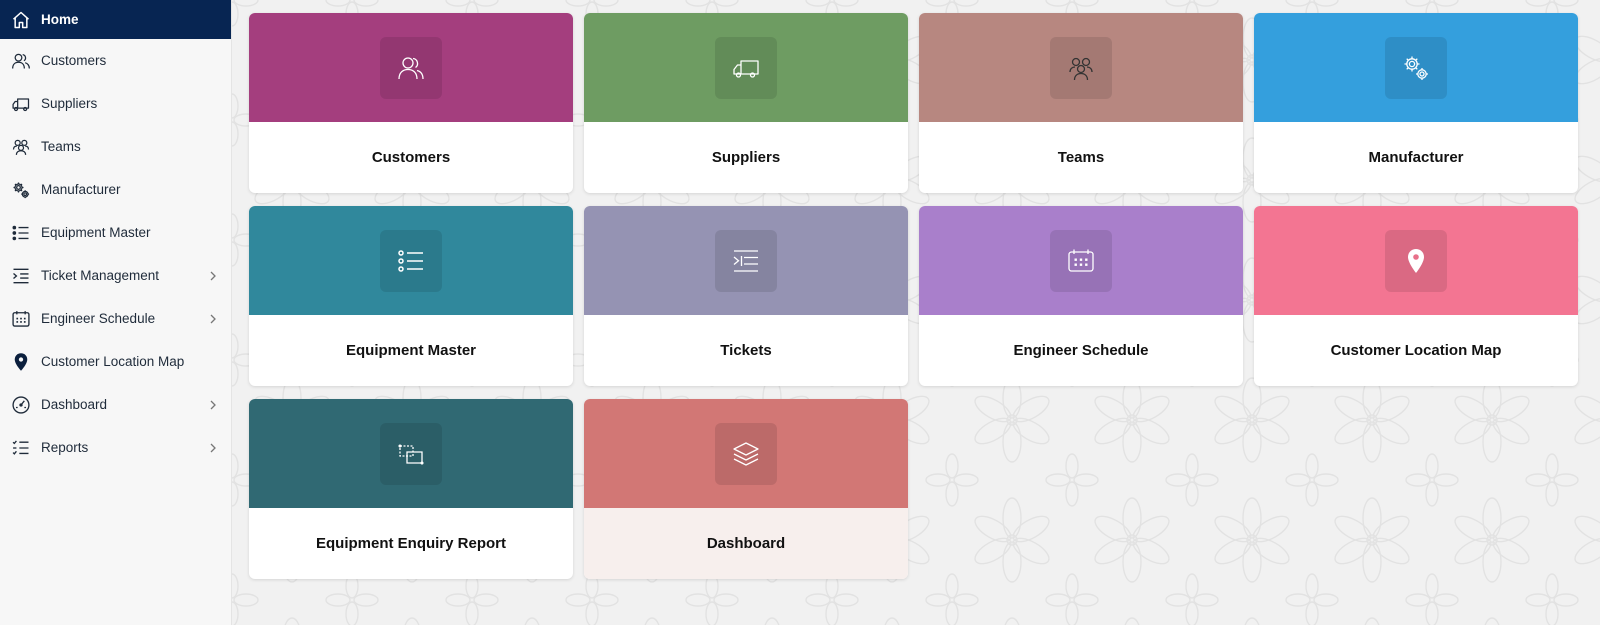 The height and width of the screenshot is (625, 1600). I want to click on sidebar-item-label: Ticket Management, so click(100, 275).